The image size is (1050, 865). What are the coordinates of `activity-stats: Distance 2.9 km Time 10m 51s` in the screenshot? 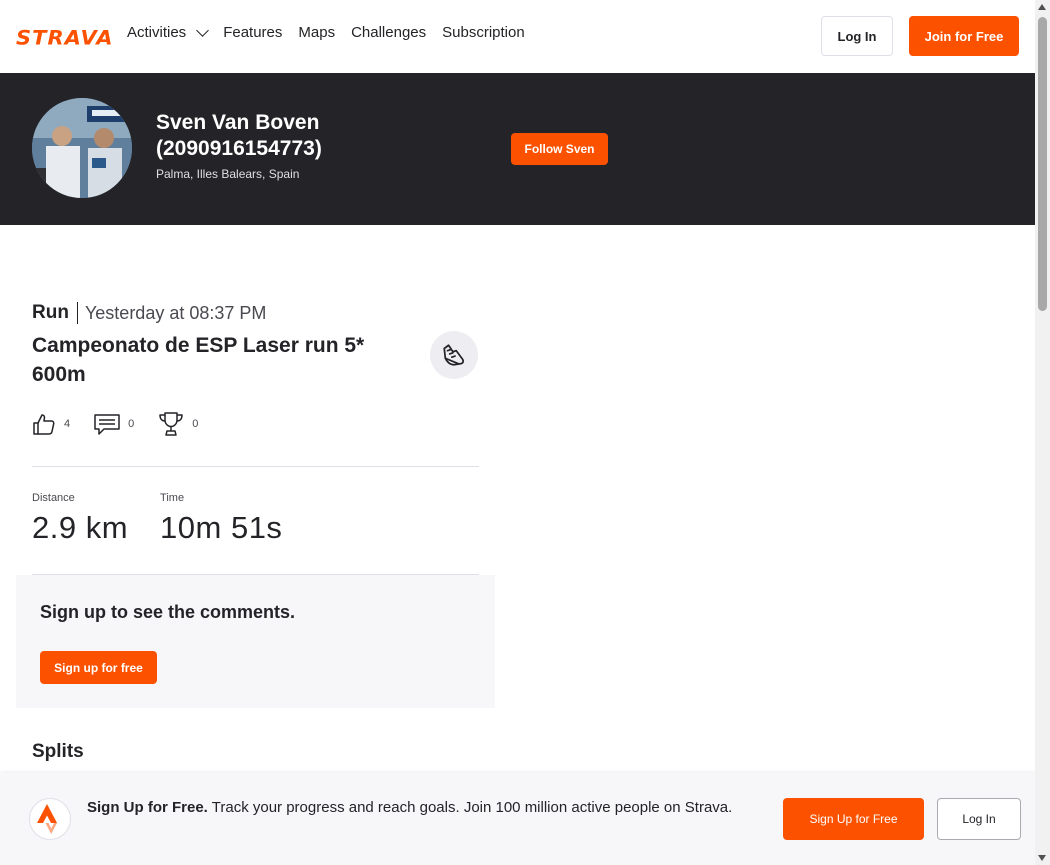 It's located at (173, 519).